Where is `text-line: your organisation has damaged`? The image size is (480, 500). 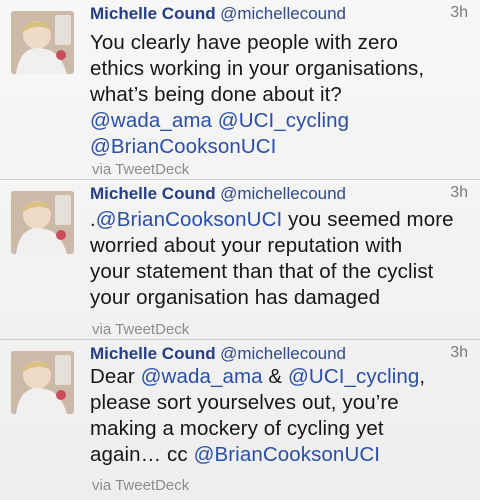
text-line: your organisation has damaged is located at coordinates (279, 298).